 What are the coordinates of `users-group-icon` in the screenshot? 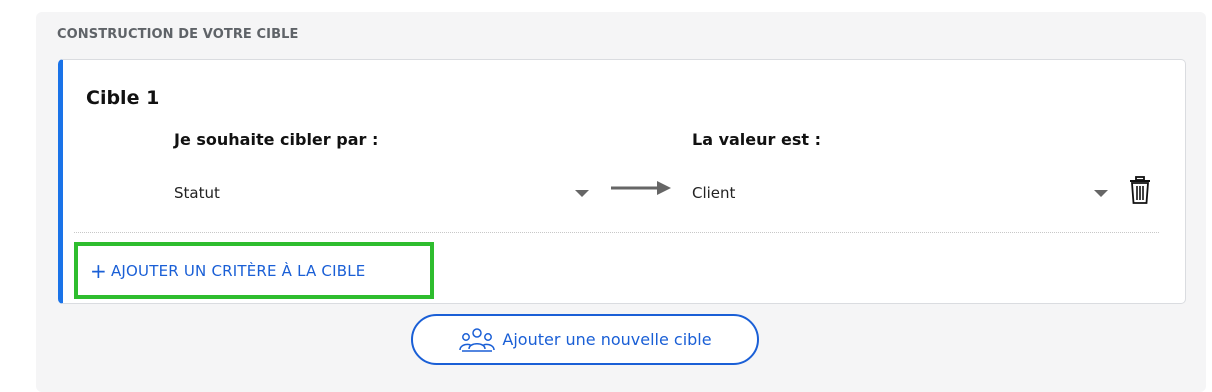 It's located at (477, 339).